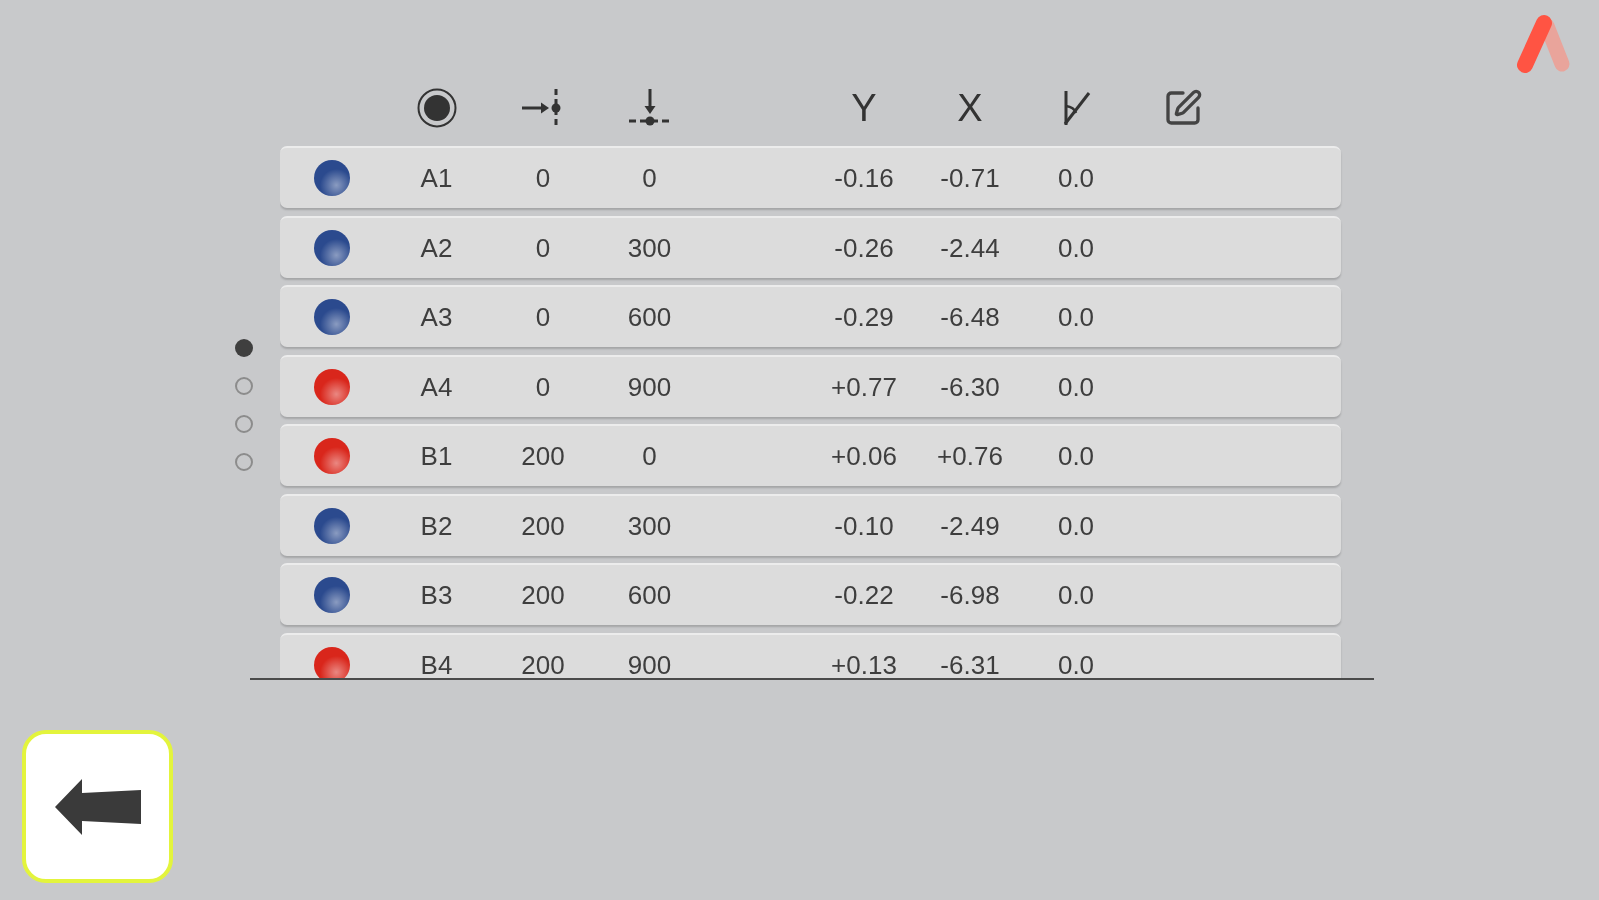 Image resolution: width=1599 pixels, height=900 pixels. What do you see at coordinates (970, 595) in the screenshot?
I see `table-cell: -6.98` at bounding box center [970, 595].